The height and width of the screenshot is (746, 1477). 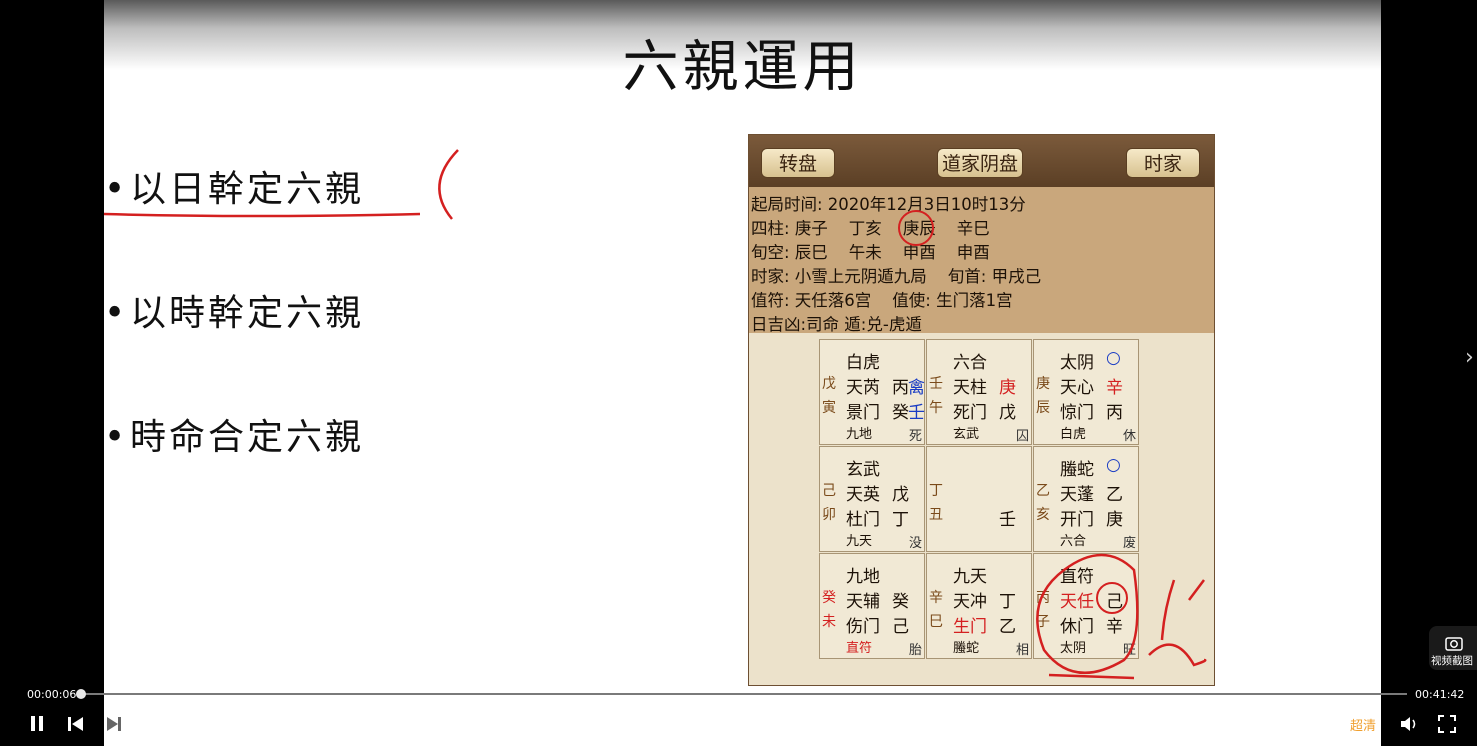 I want to click on fullscreen-icon, so click(x=1447, y=724).